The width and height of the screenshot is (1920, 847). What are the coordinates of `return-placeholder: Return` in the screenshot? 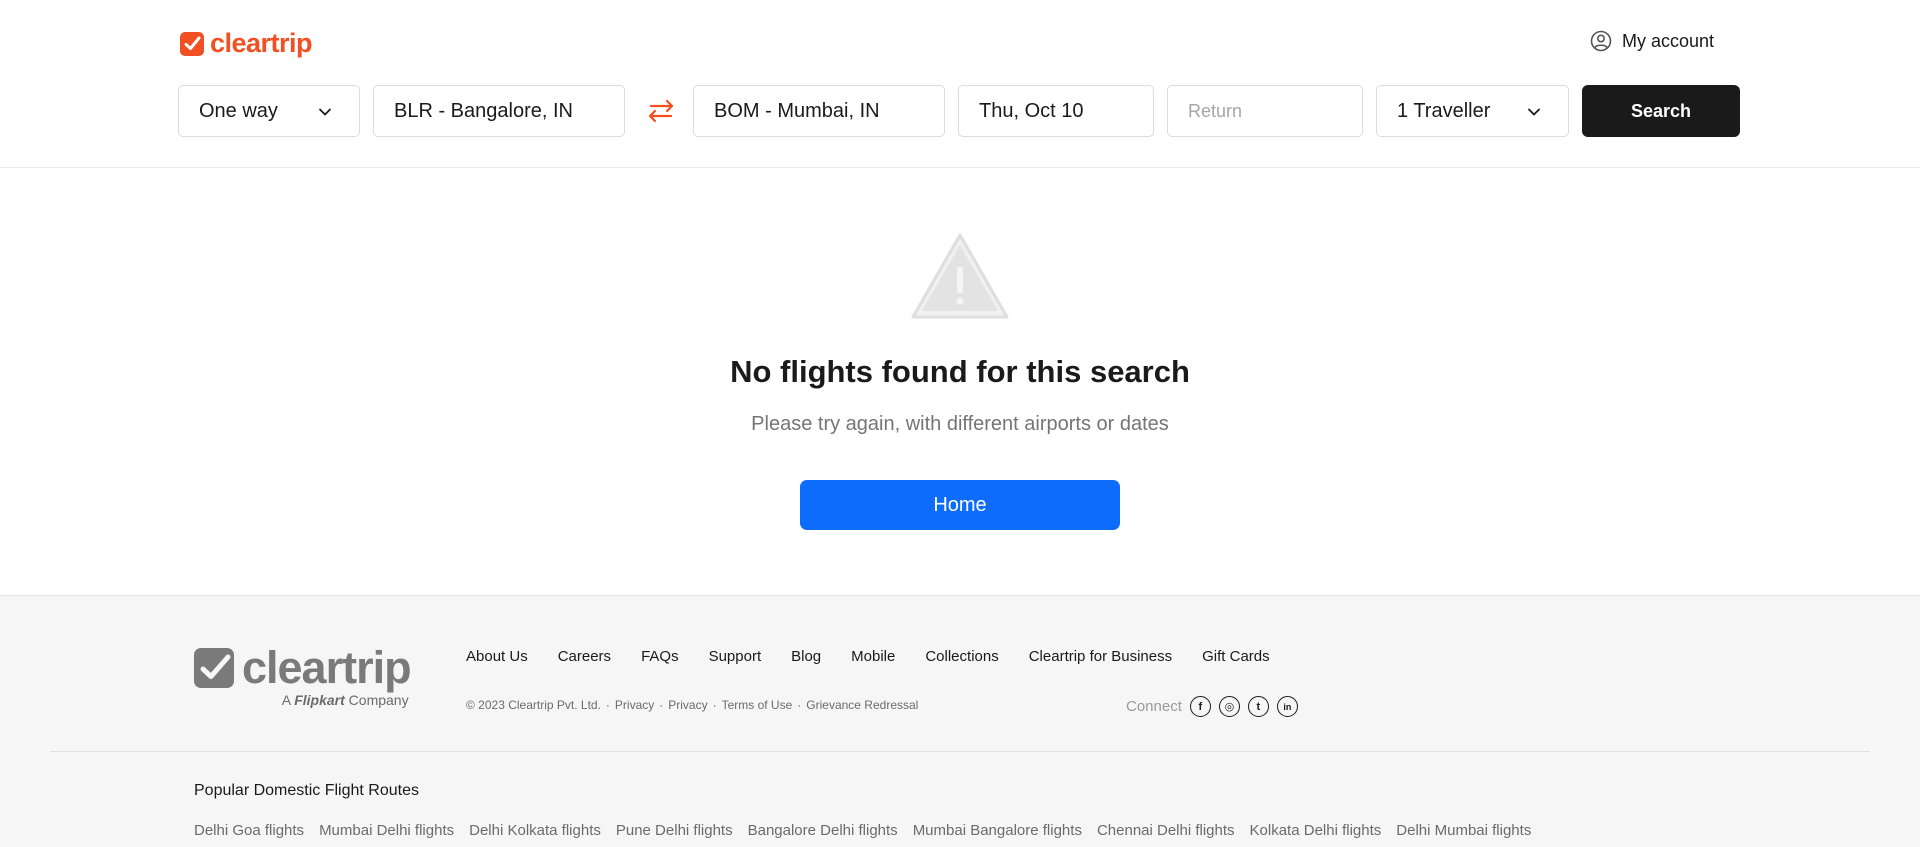 It's located at (1215, 110).